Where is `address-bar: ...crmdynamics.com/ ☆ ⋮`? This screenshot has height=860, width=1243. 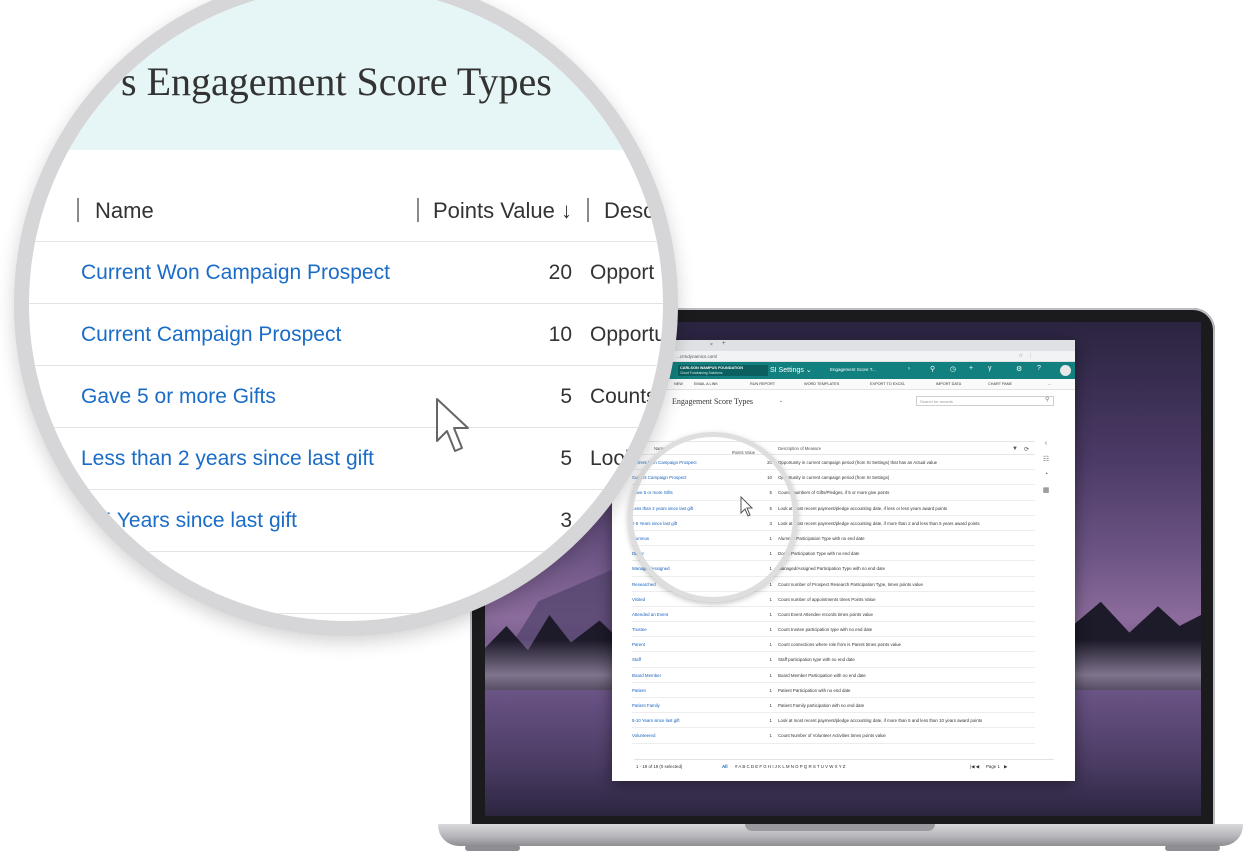
address-bar: ...crmdynamics.com/ ☆ ⋮ is located at coordinates (843, 356).